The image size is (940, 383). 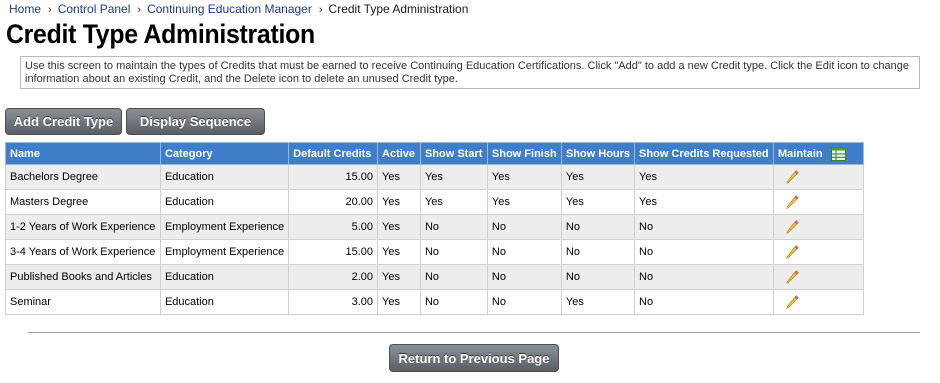 What do you see at coordinates (399, 153) in the screenshot?
I see `column-header-active: Active` at bounding box center [399, 153].